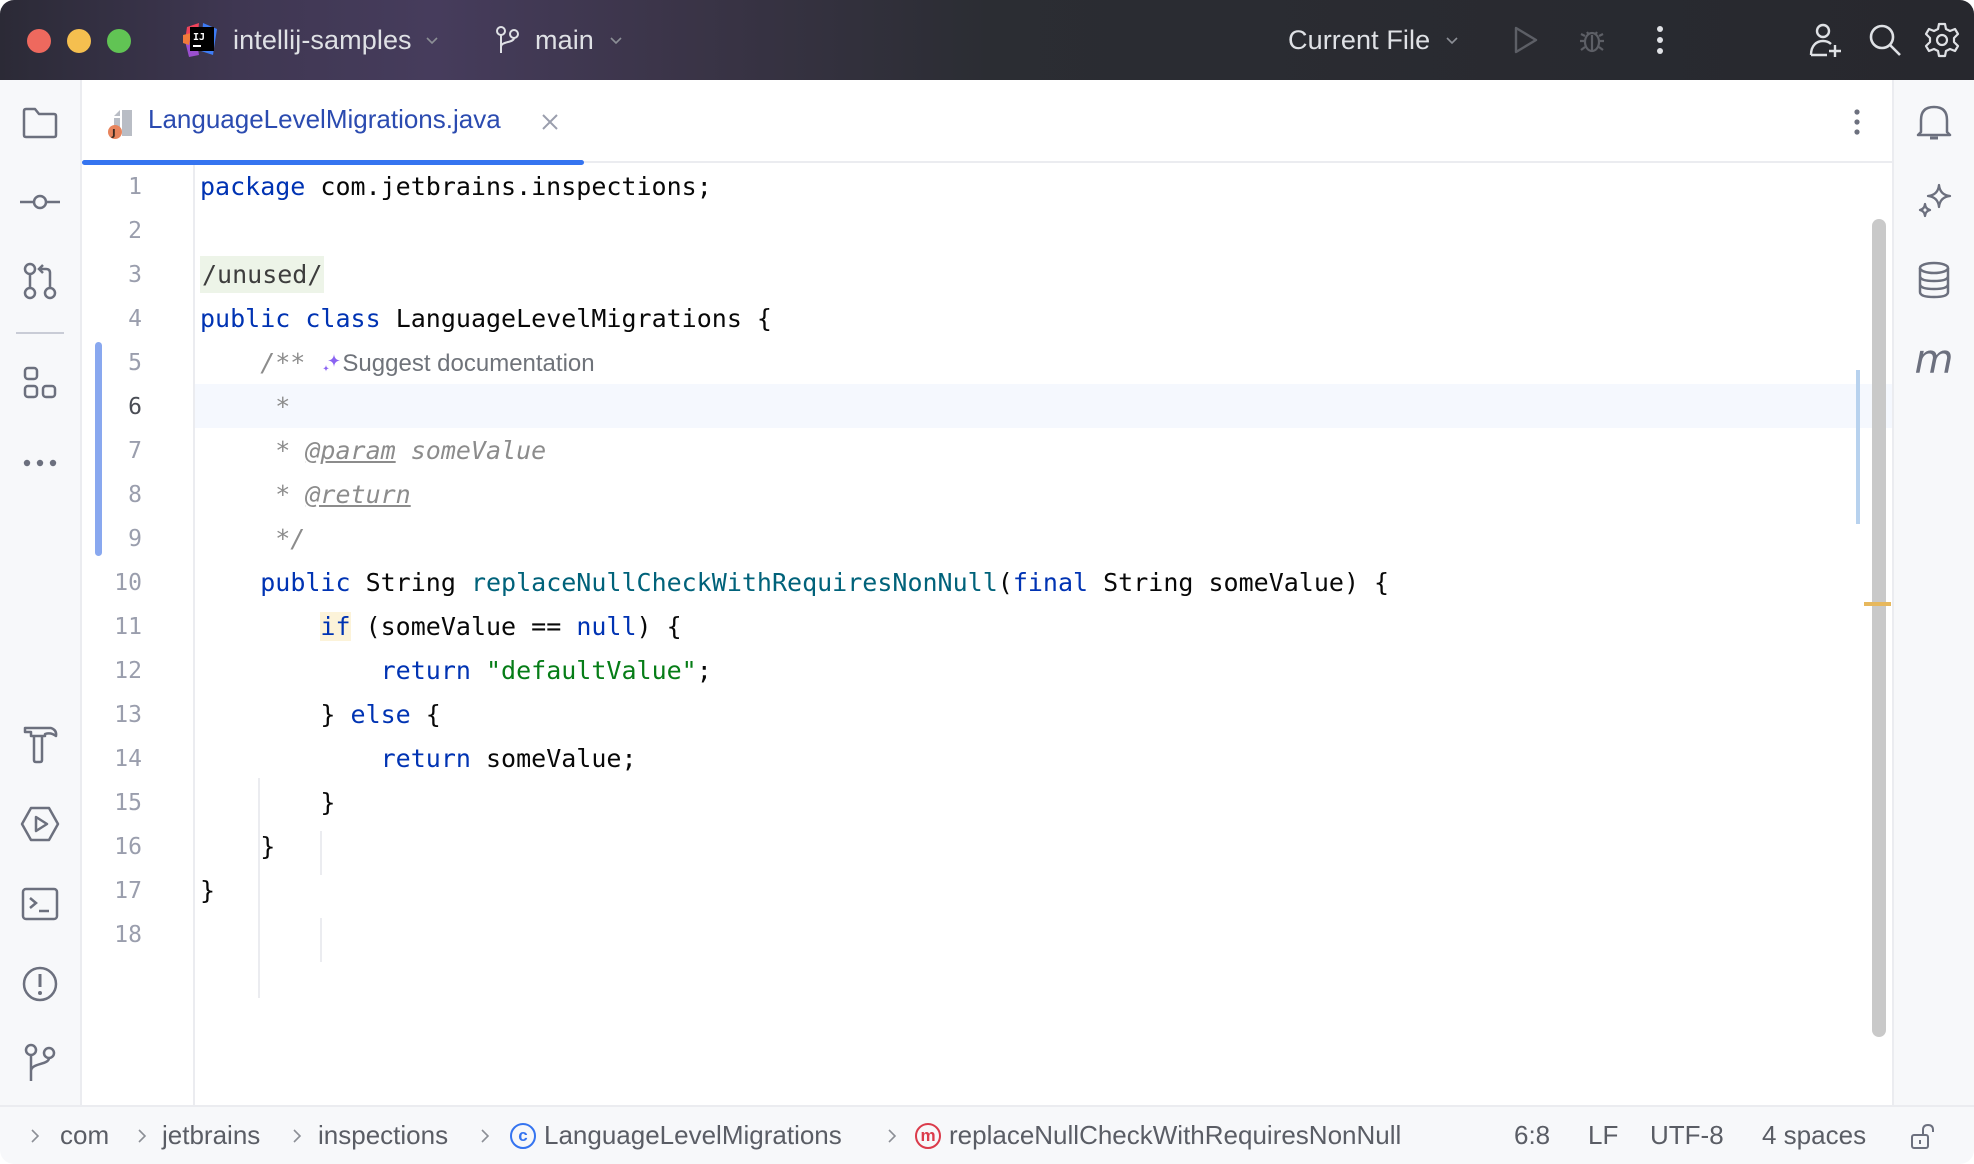 This screenshot has width=1974, height=1164. Describe the element at coordinates (606, 626) in the screenshot. I see `token-kw: null` at that location.